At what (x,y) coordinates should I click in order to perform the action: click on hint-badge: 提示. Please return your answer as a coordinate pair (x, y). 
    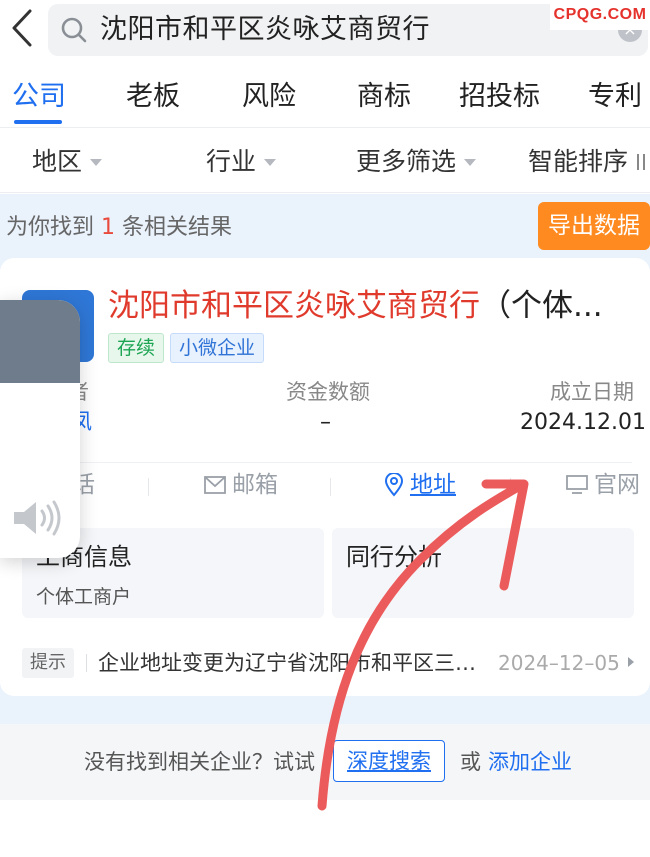
    Looking at the image, I should click on (48, 663).